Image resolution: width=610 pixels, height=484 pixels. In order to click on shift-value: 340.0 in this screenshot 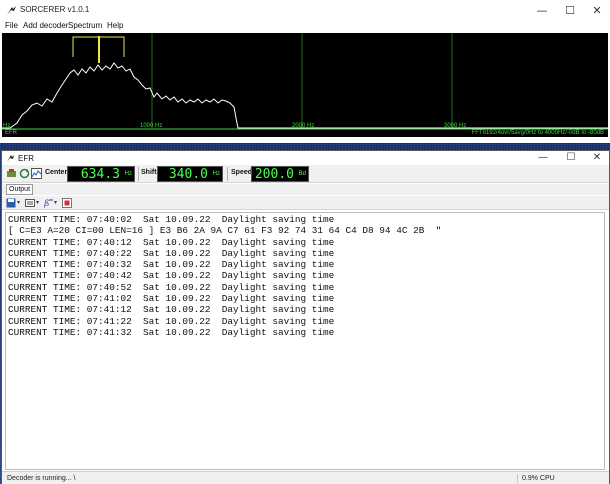, I will do `click(188, 174)`.